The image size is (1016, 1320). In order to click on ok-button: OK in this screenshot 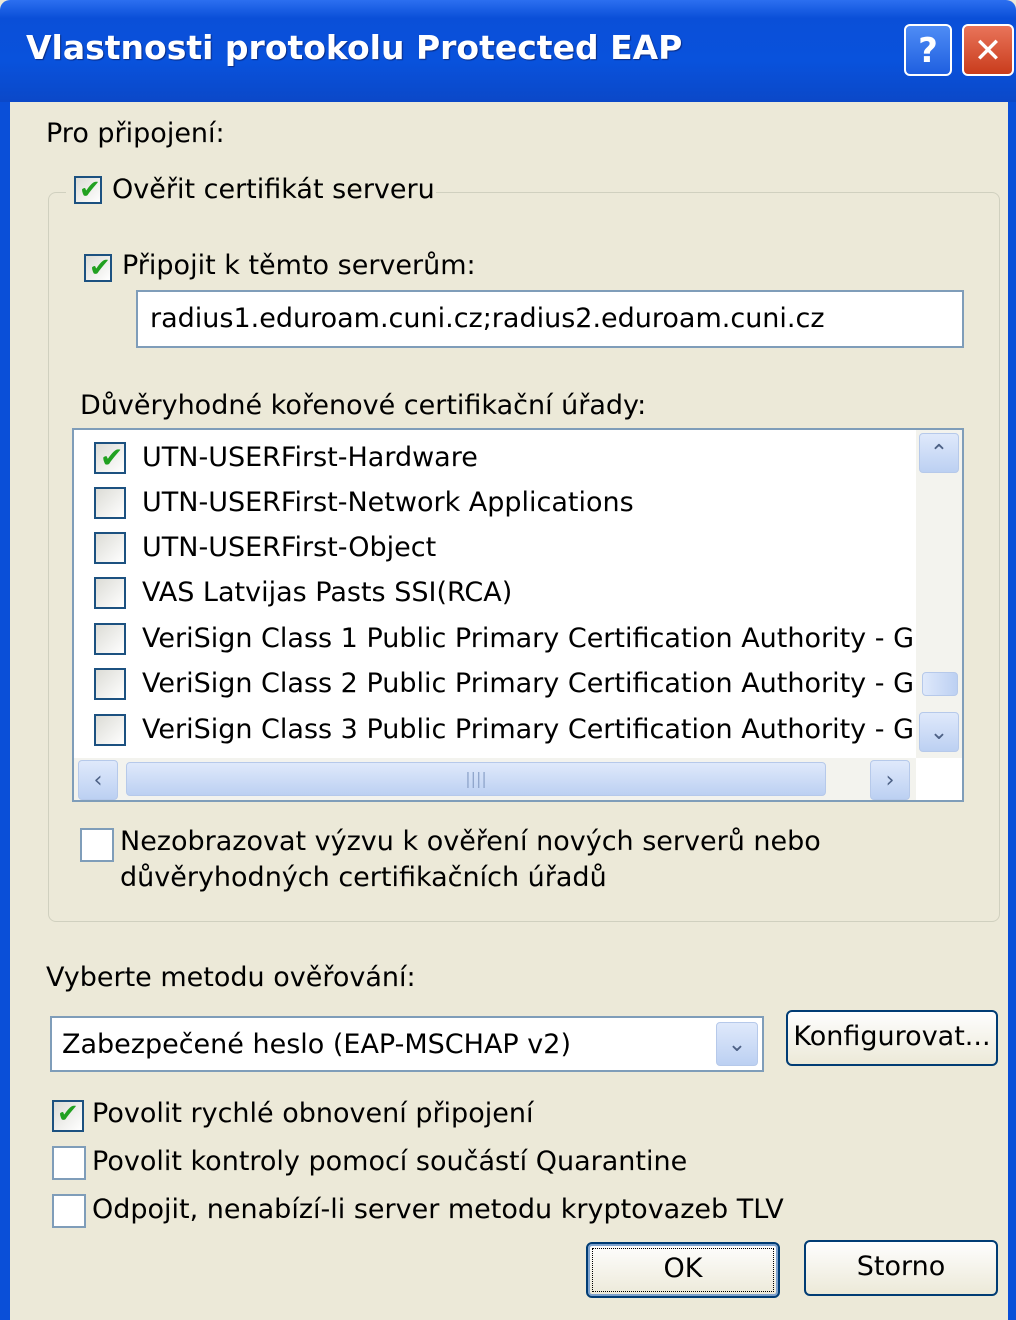, I will do `click(683, 1270)`.